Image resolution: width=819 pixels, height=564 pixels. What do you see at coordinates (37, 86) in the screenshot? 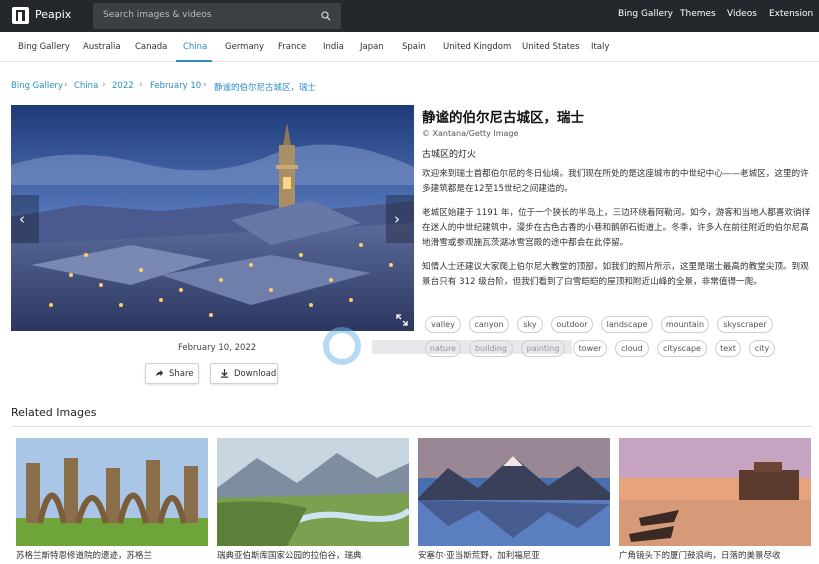
I see `breadcrumb-bing-gallery: Bing Gallery` at bounding box center [37, 86].